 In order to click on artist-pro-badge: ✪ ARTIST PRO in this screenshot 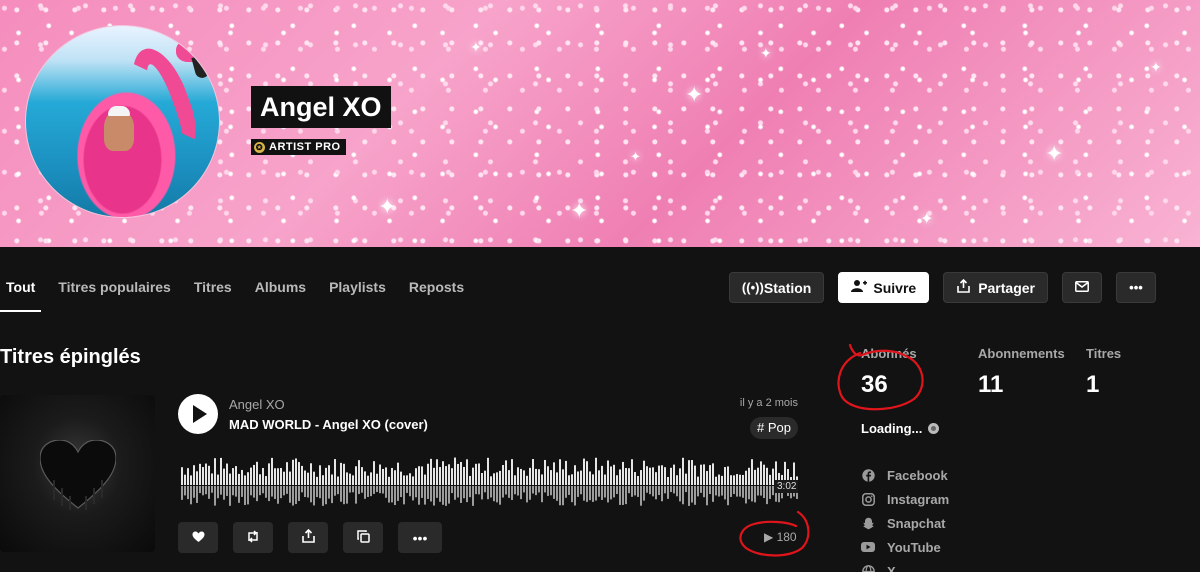, I will do `click(298, 147)`.